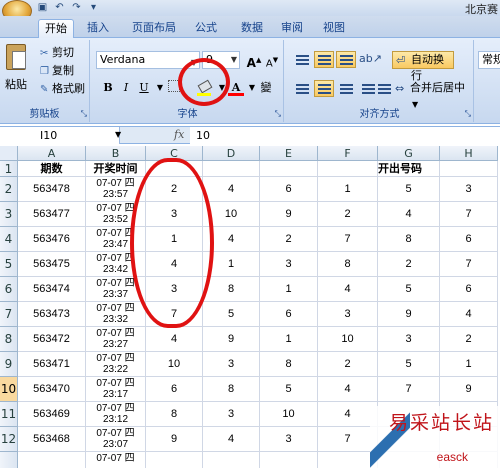 This screenshot has width=500, height=468. I want to click on wrap-text-button: ⏎ 自动换行, so click(423, 66).